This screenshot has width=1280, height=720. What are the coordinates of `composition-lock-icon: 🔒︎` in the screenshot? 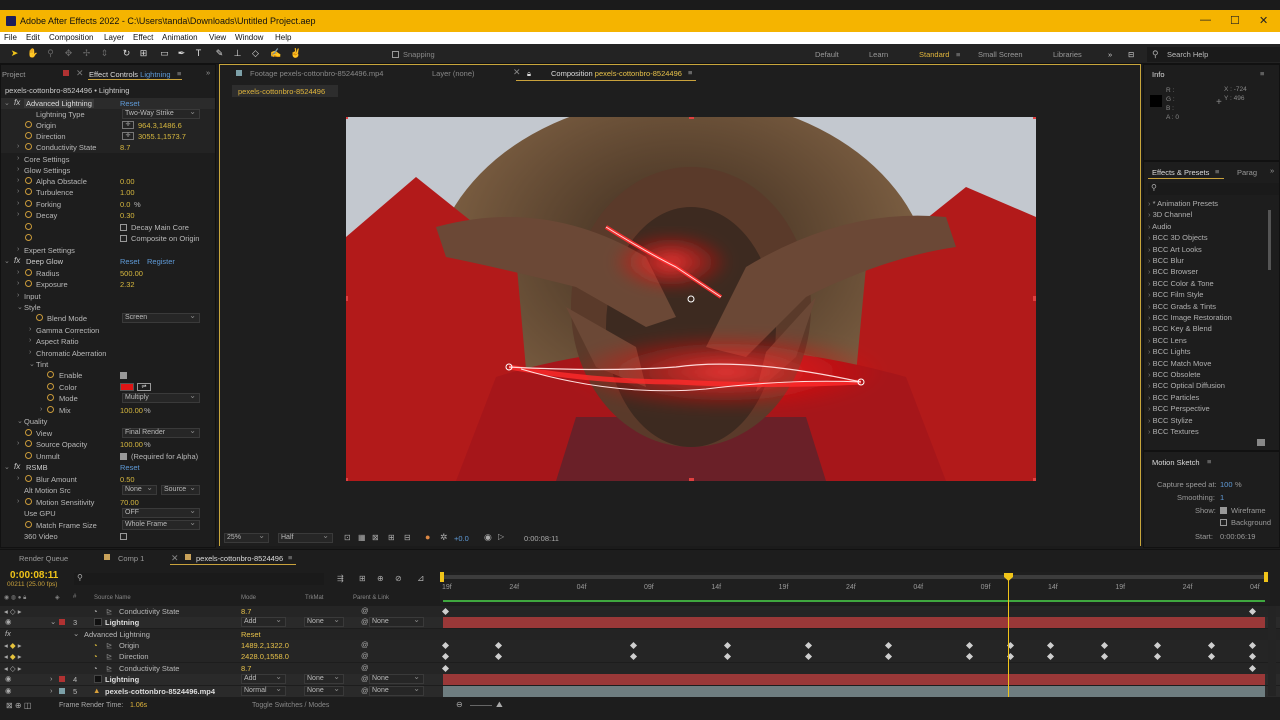 It's located at (529, 74).